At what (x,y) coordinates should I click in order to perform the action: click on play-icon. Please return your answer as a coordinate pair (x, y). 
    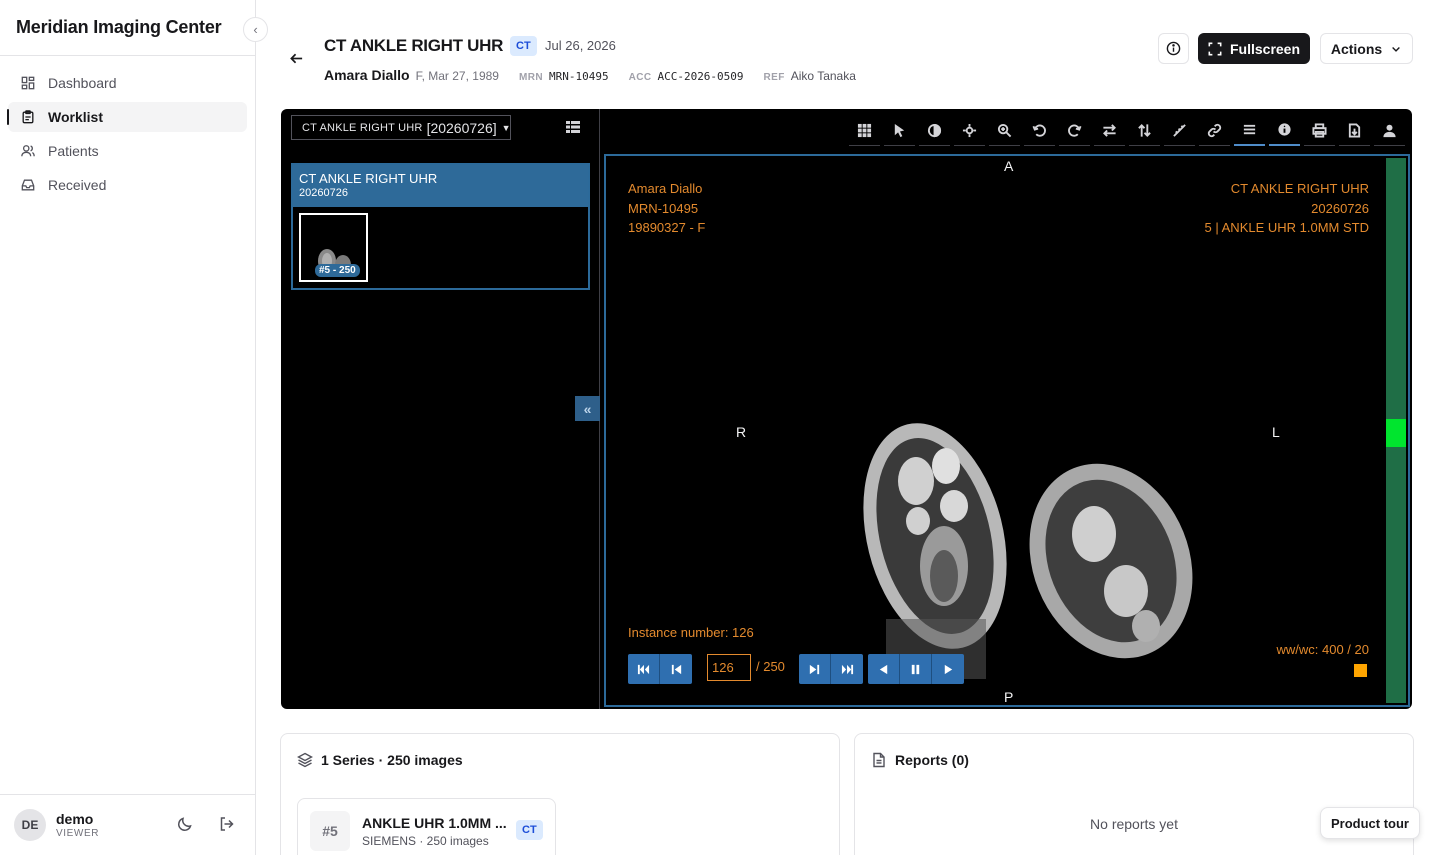
    Looking at the image, I should click on (948, 669).